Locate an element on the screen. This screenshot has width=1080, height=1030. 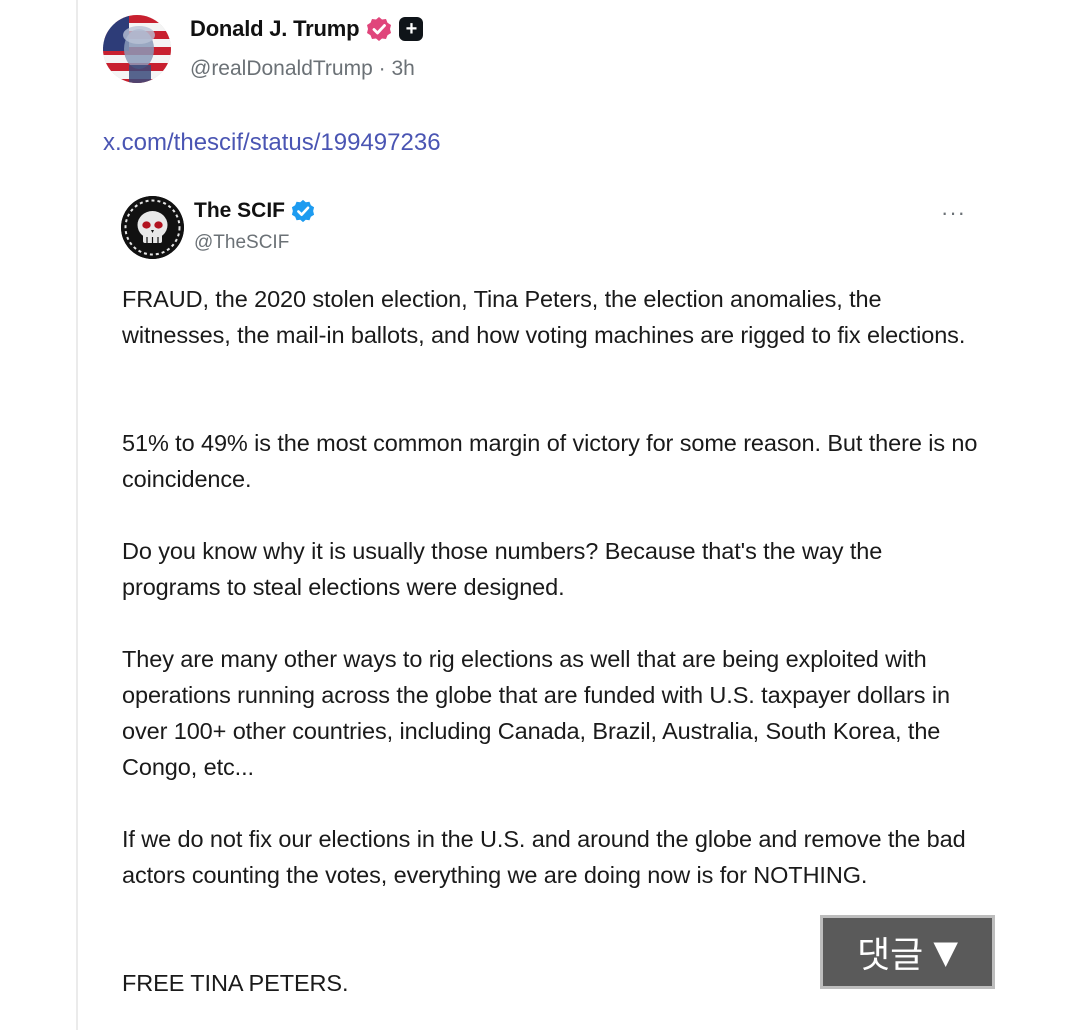
quoted-post-link: x.com/thescif/status/199497236 is located at coordinates (272, 143).